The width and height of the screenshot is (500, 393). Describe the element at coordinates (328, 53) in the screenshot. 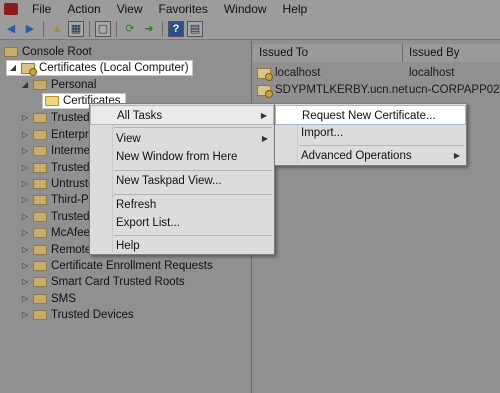

I see `column-header-issued-to: Issued To` at that location.